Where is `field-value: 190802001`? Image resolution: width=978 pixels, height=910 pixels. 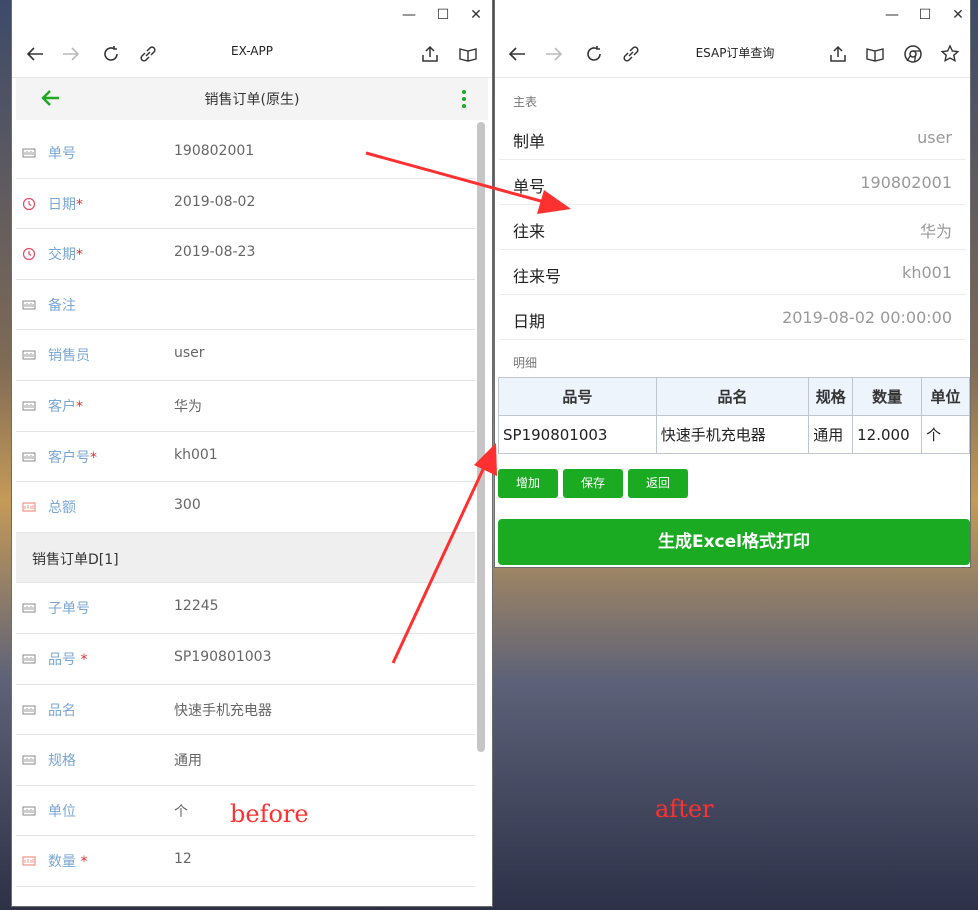 field-value: 190802001 is located at coordinates (214, 151).